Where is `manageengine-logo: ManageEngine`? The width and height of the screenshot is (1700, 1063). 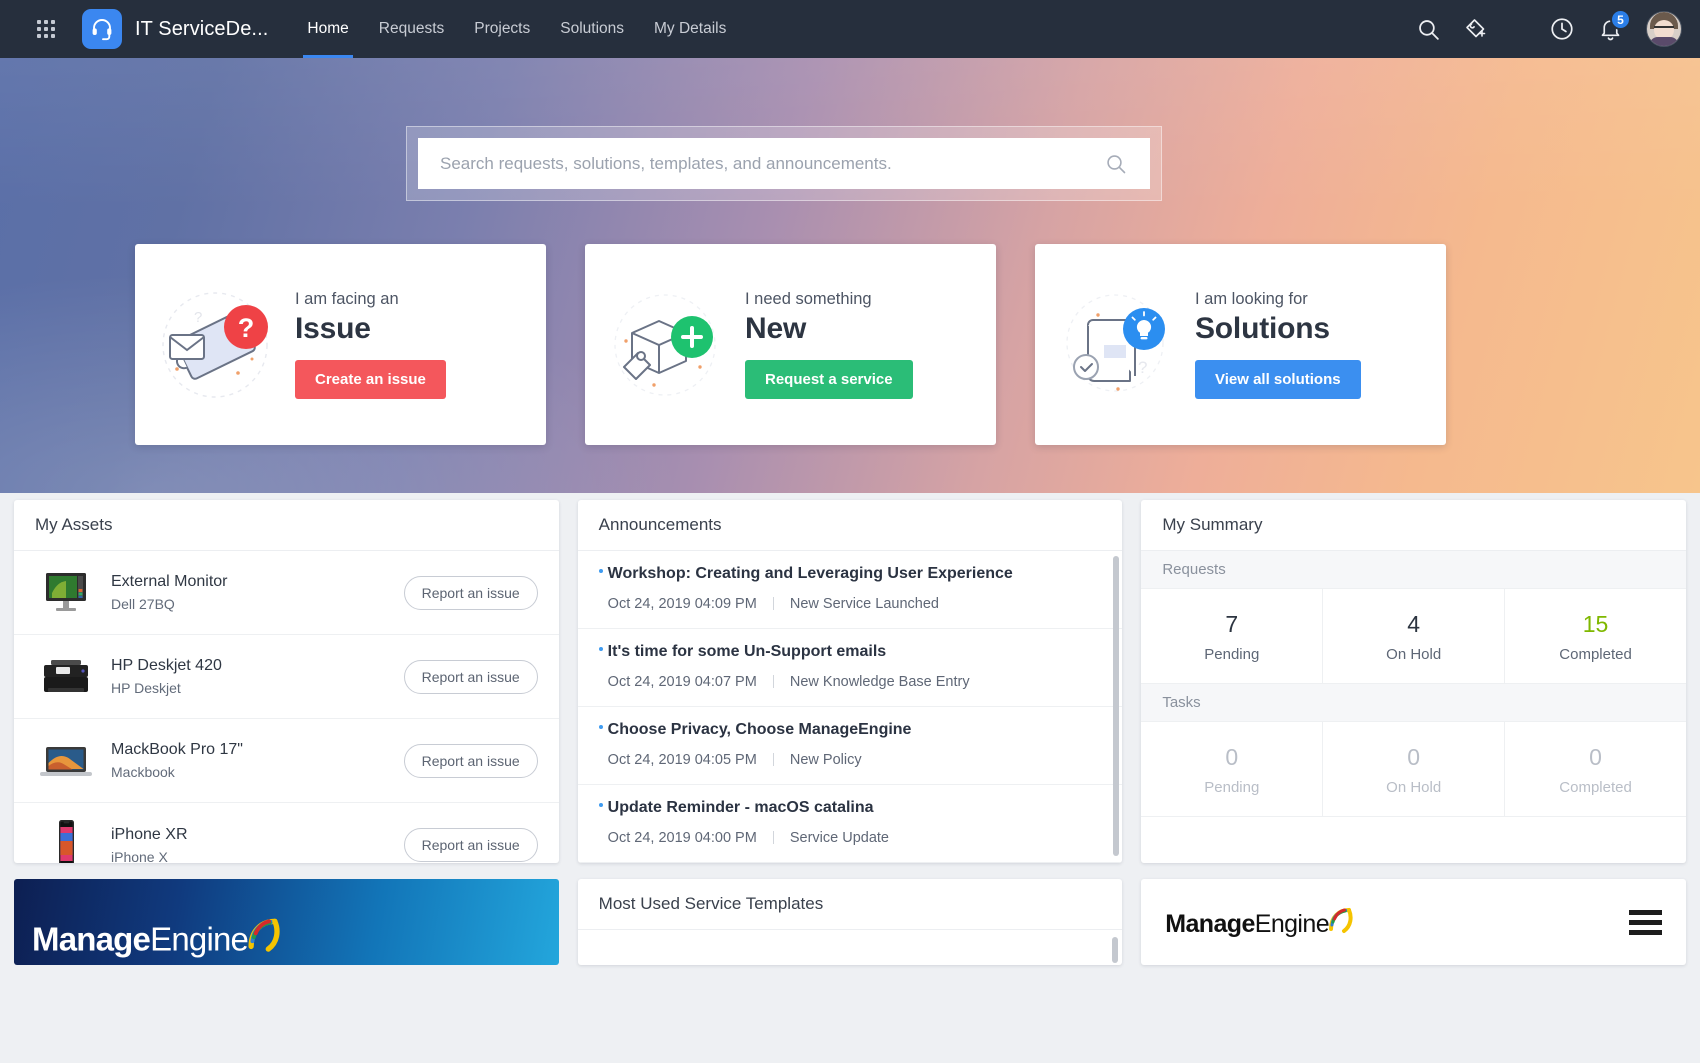 manageengine-logo: ManageEngine is located at coordinates (156, 937).